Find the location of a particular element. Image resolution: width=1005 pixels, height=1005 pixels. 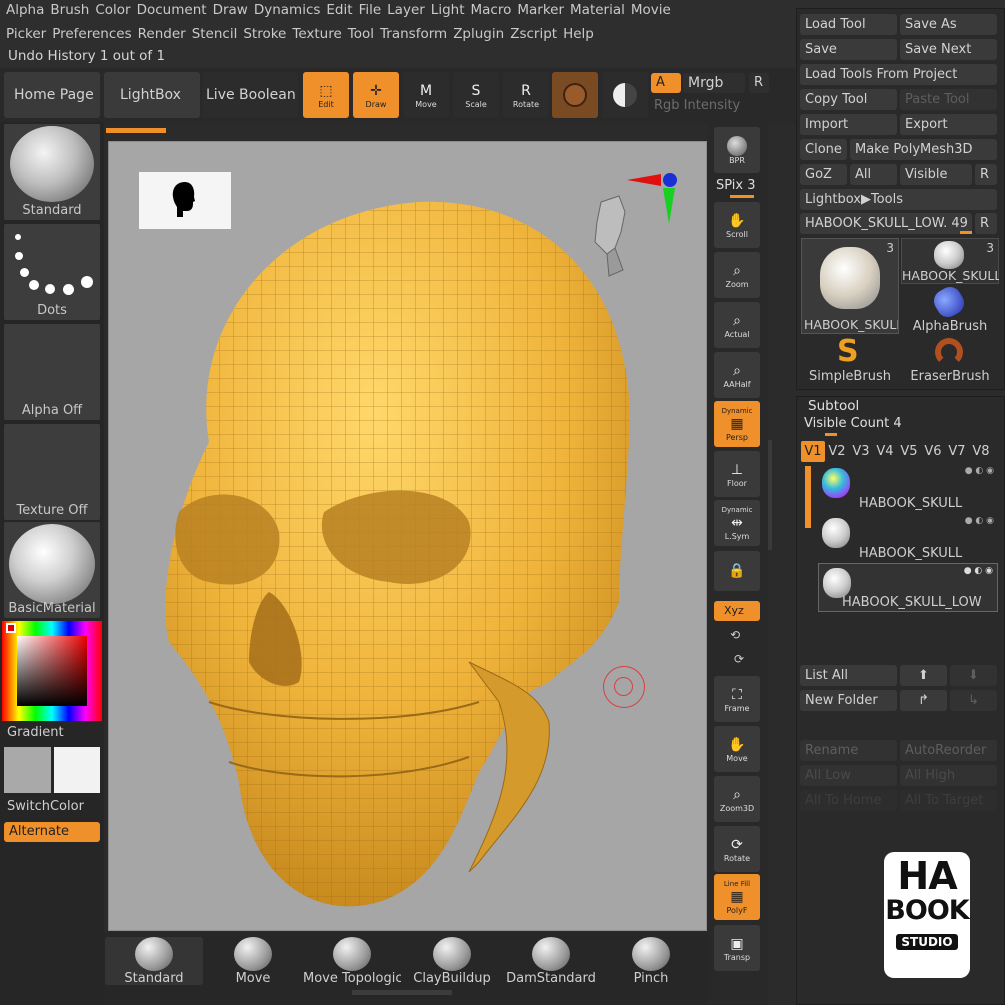

rgb-intensity-slider: Rgb Intensity is located at coordinates (697, 105).